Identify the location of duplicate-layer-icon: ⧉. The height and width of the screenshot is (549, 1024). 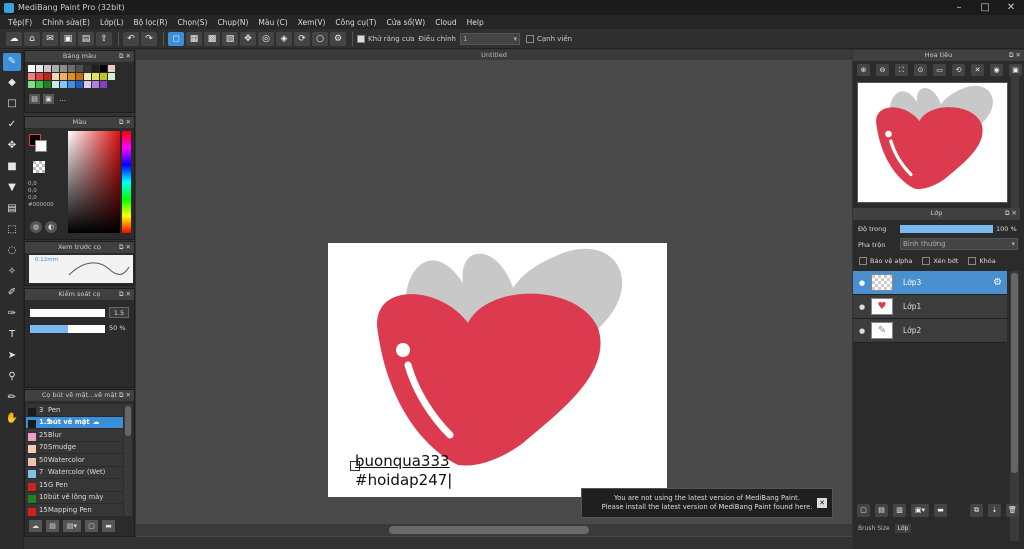
(976, 510).